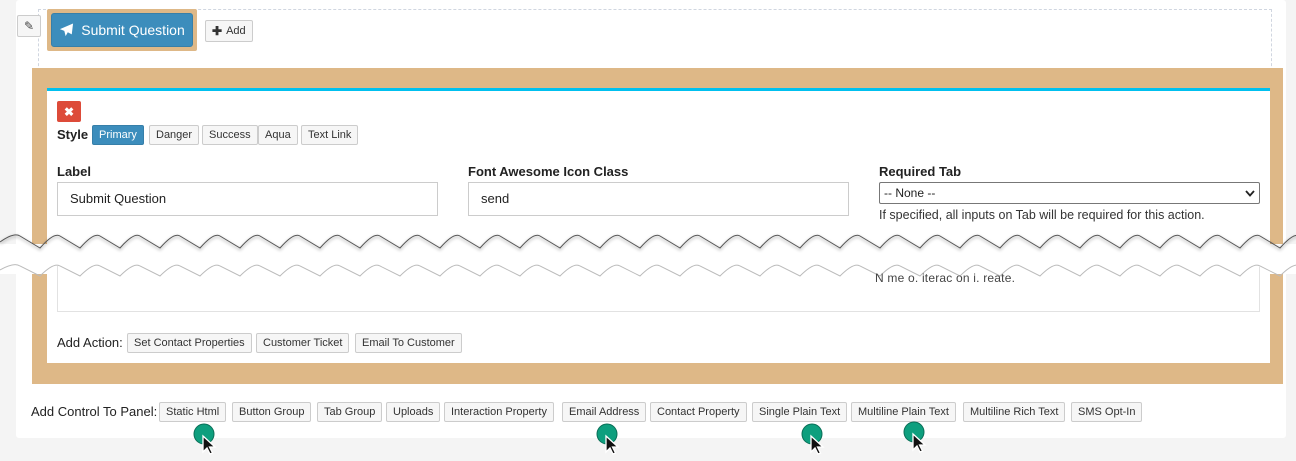 The width and height of the screenshot is (1296, 461). Describe the element at coordinates (945, 278) in the screenshot. I see `torn-text-fragment: N me o. iterac on i. reate.` at that location.